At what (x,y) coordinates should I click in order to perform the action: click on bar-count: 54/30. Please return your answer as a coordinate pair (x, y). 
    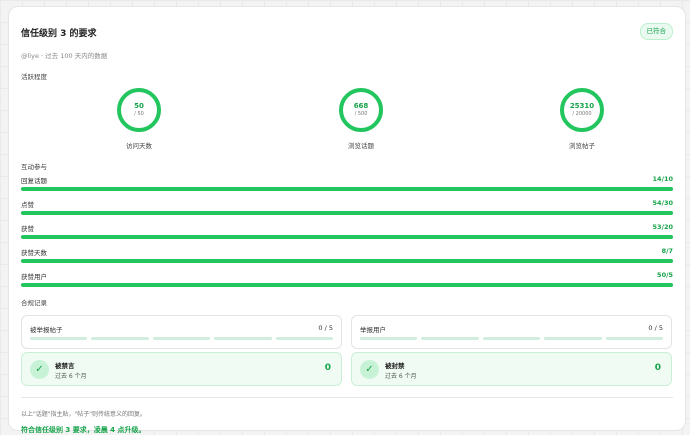
    Looking at the image, I should click on (662, 203).